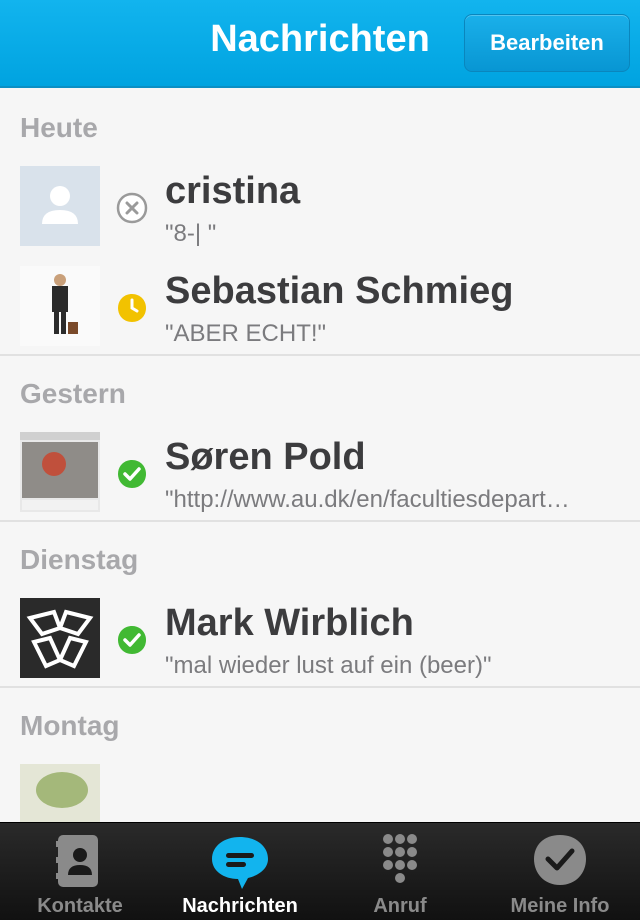 This screenshot has height=920, width=640. What do you see at coordinates (240, 863) in the screenshot?
I see `chat-bubble-icon` at bounding box center [240, 863].